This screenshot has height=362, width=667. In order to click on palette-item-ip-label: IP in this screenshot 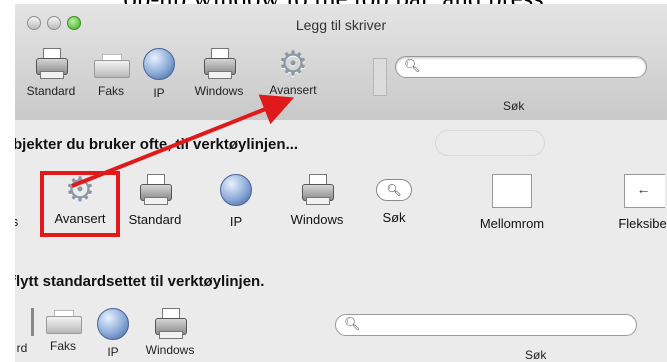, I will do `click(236, 221)`.